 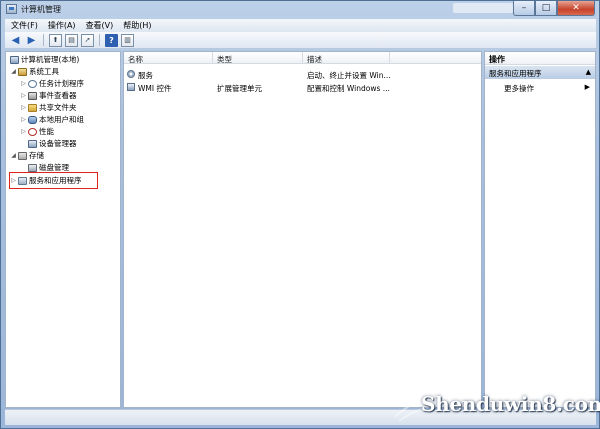 What do you see at coordinates (32, 167) in the screenshot?
I see `disk-icon` at bounding box center [32, 167].